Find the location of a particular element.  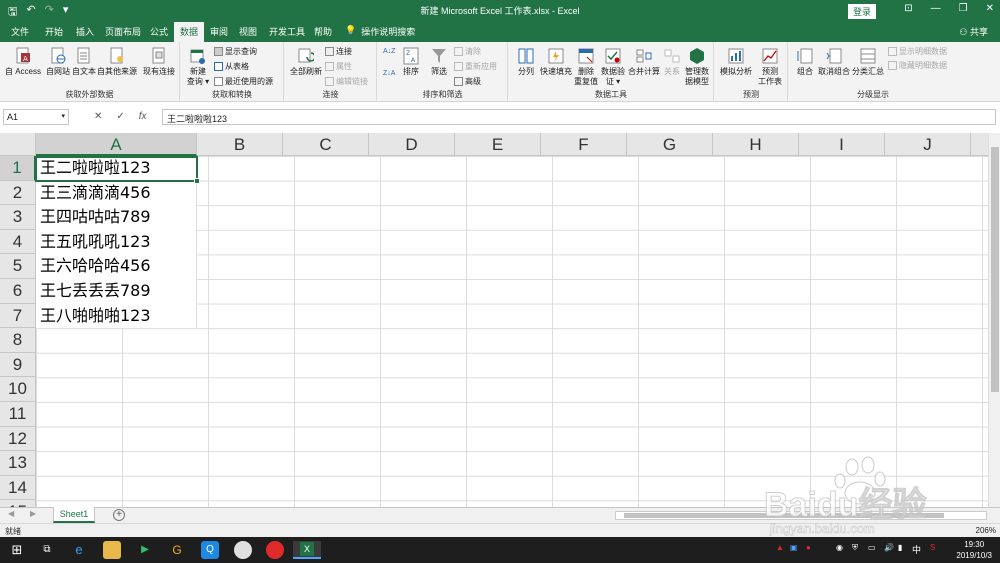

ribbon-display-options-icon: ⊡ is located at coordinates (908, 8).